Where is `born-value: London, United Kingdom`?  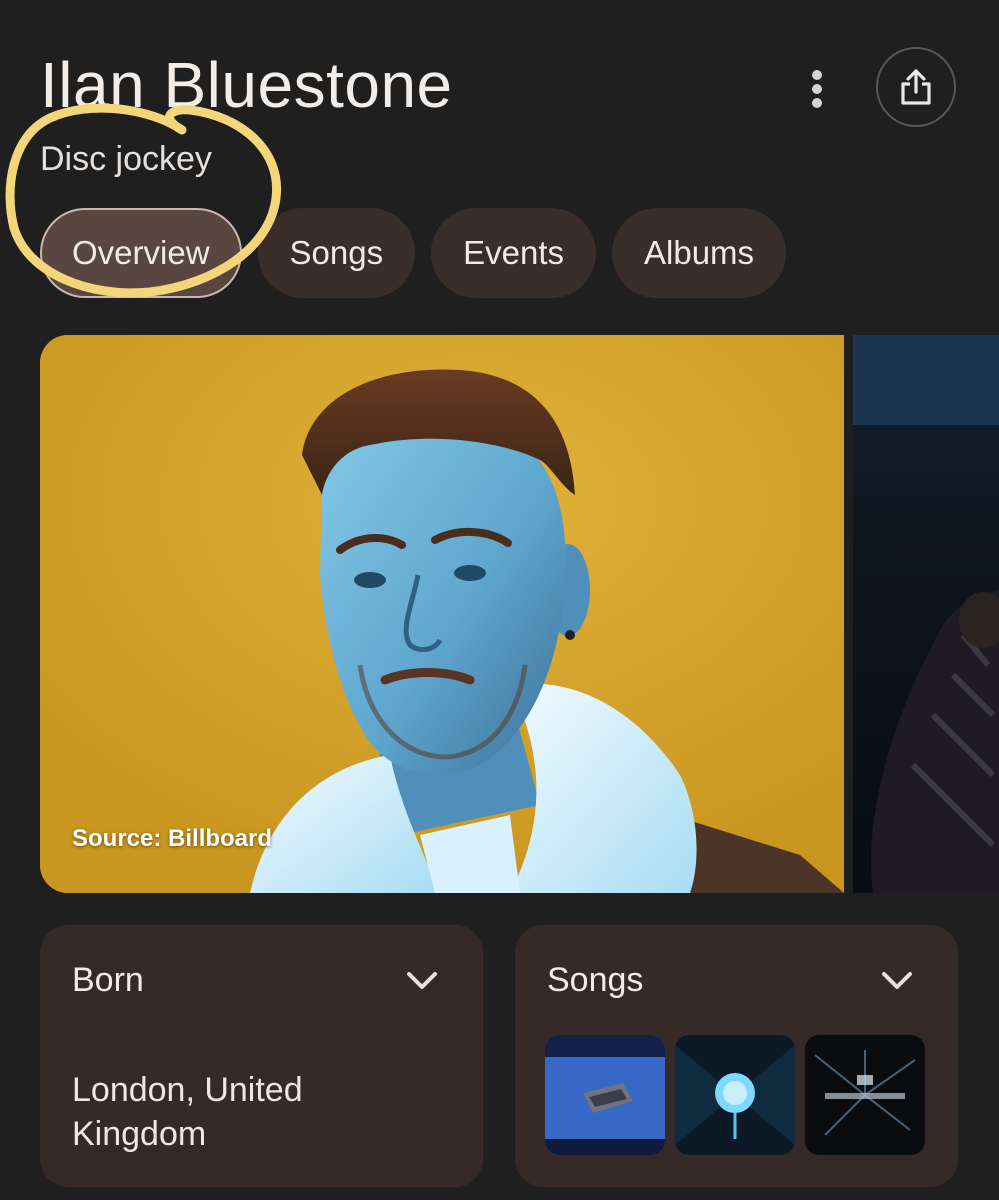
born-value: London, United Kingdom is located at coordinates (187, 1112).